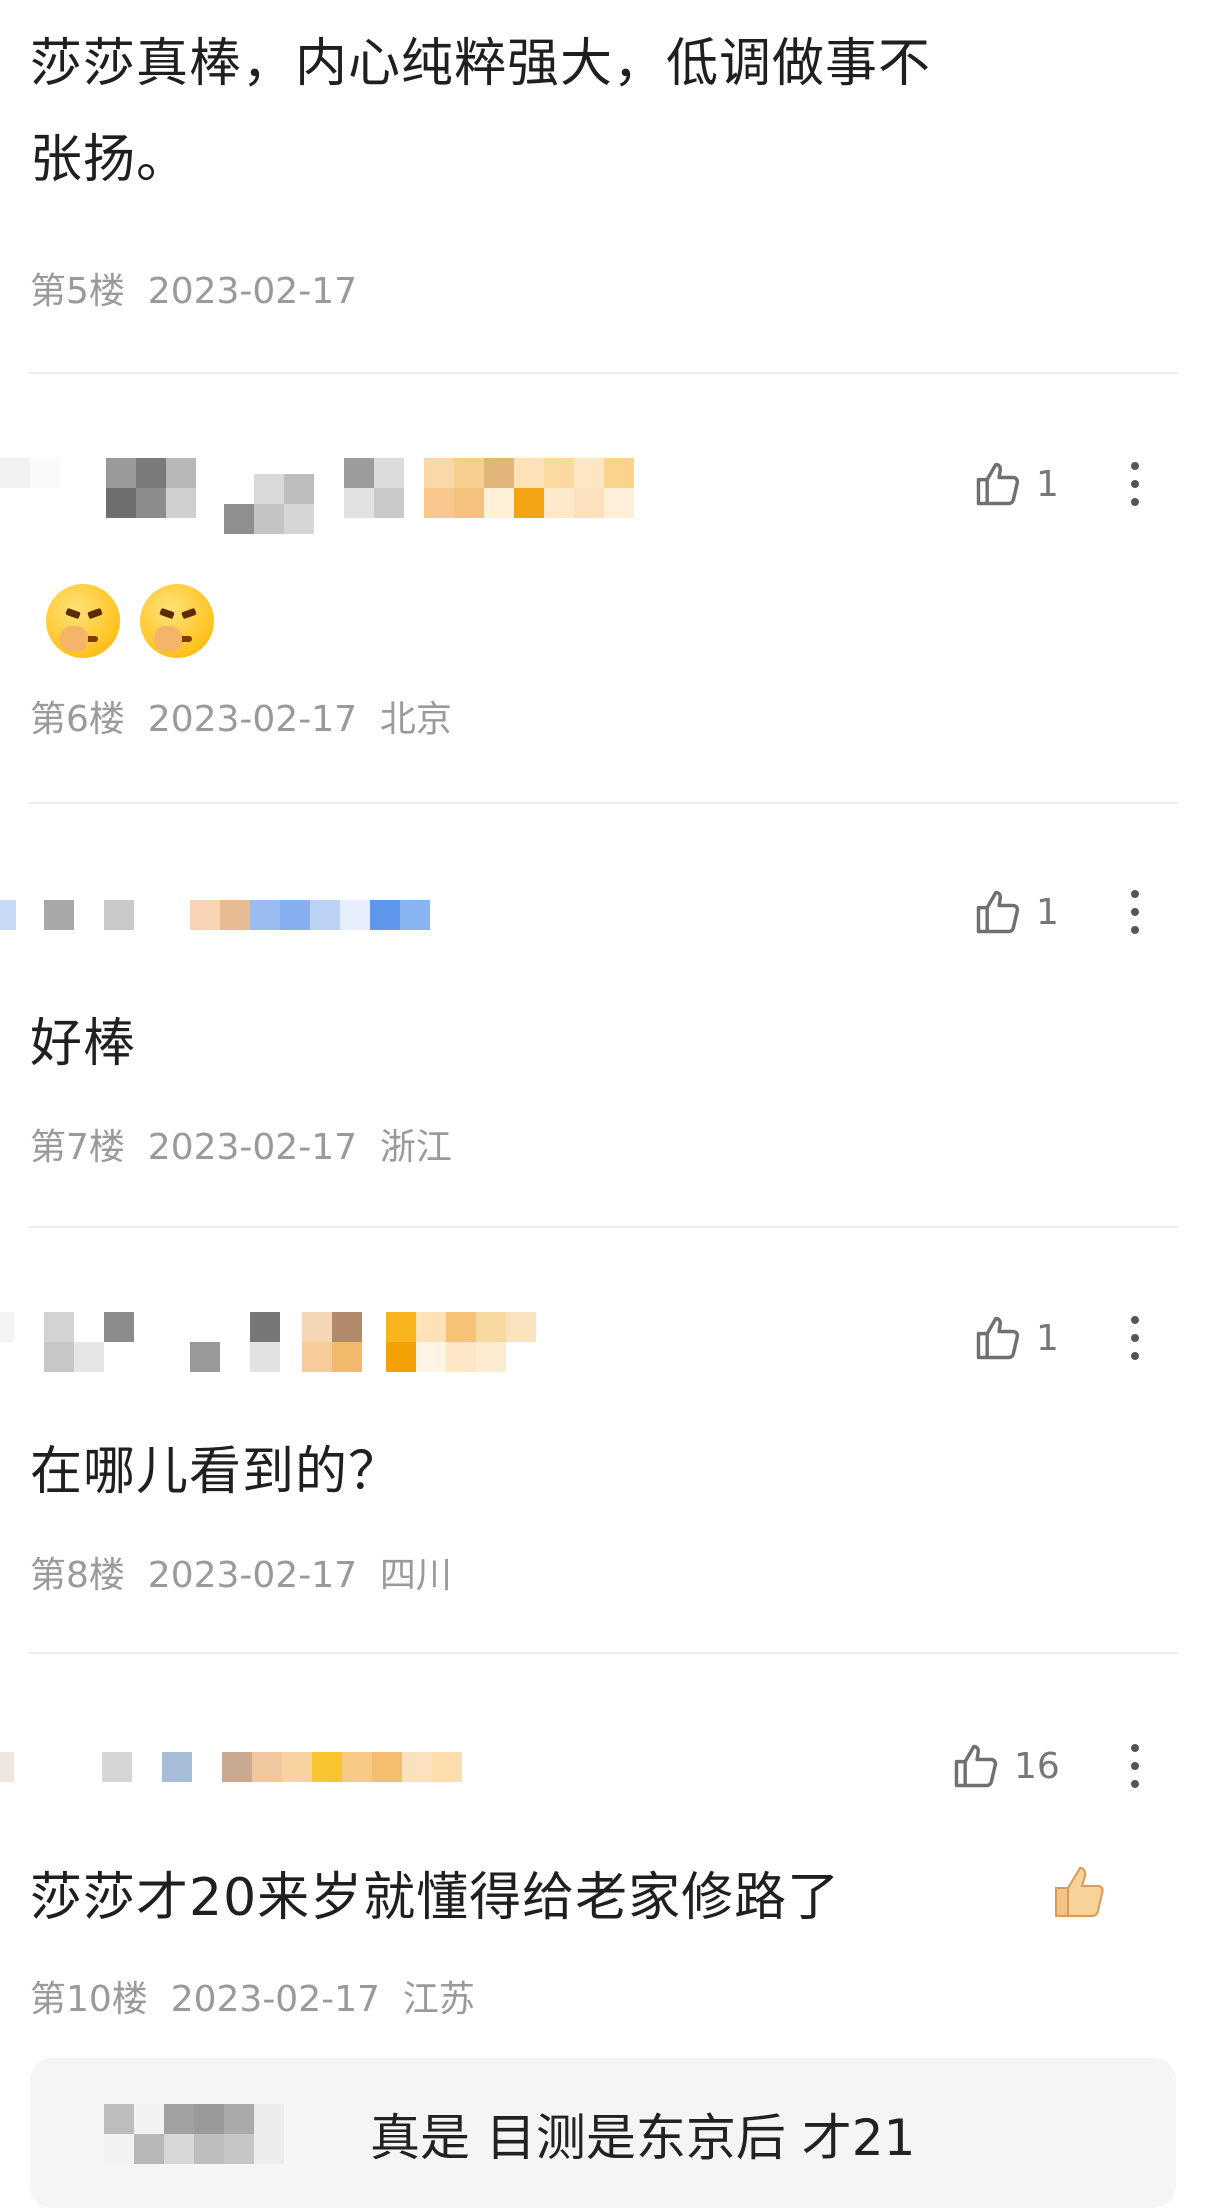 The image size is (1206, 2208). I want to click on reply-text: 真是 目测是东京后 才21, so click(643, 2138).